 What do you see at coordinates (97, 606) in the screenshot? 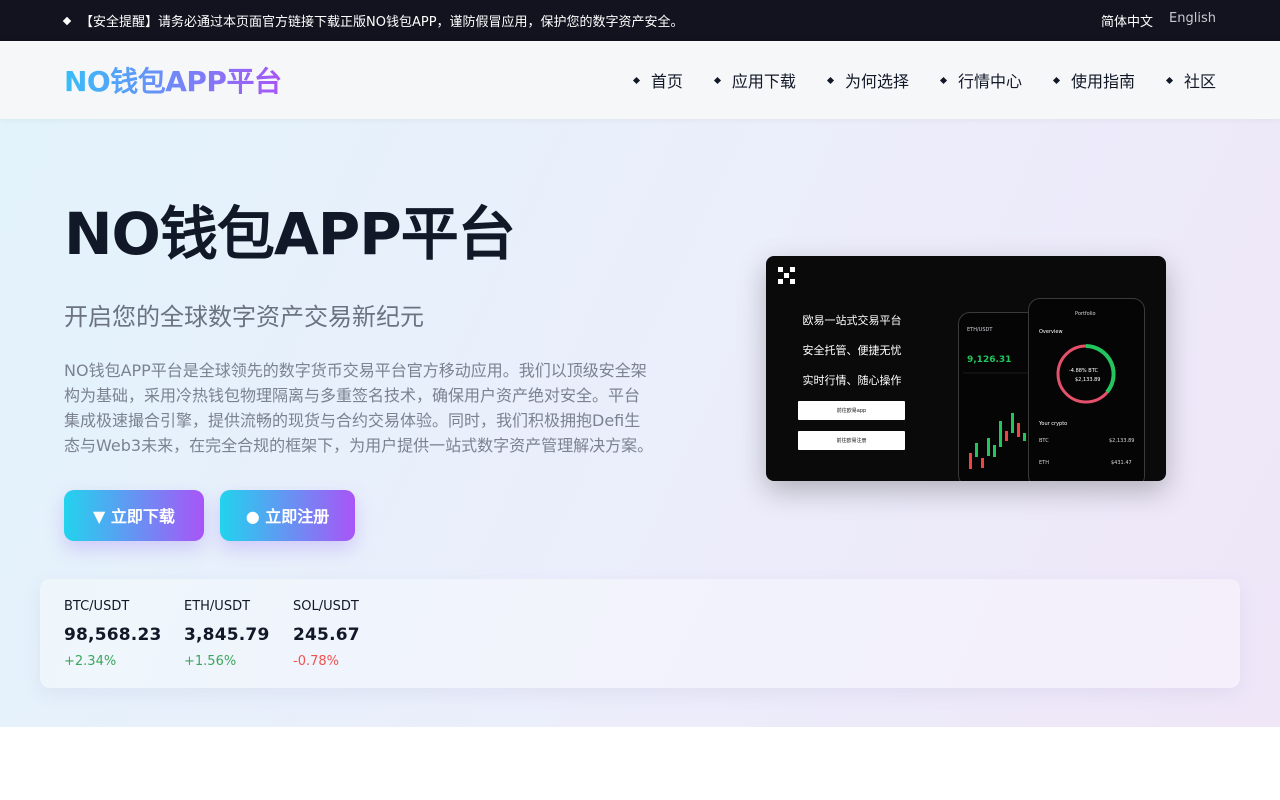
I see `ticker-pair: BTC/USDT` at bounding box center [97, 606].